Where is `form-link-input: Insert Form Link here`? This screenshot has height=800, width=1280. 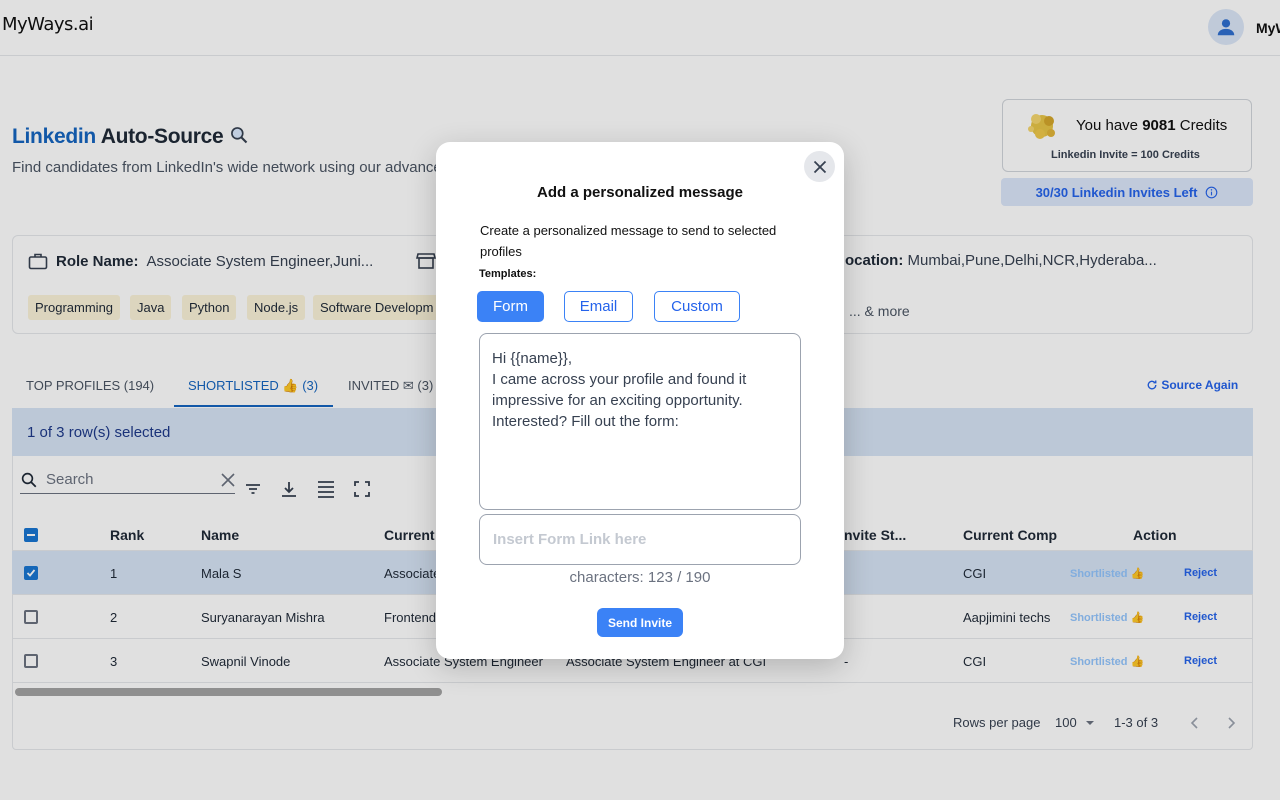 form-link-input: Insert Form Link here is located at coordinates (640, 539).